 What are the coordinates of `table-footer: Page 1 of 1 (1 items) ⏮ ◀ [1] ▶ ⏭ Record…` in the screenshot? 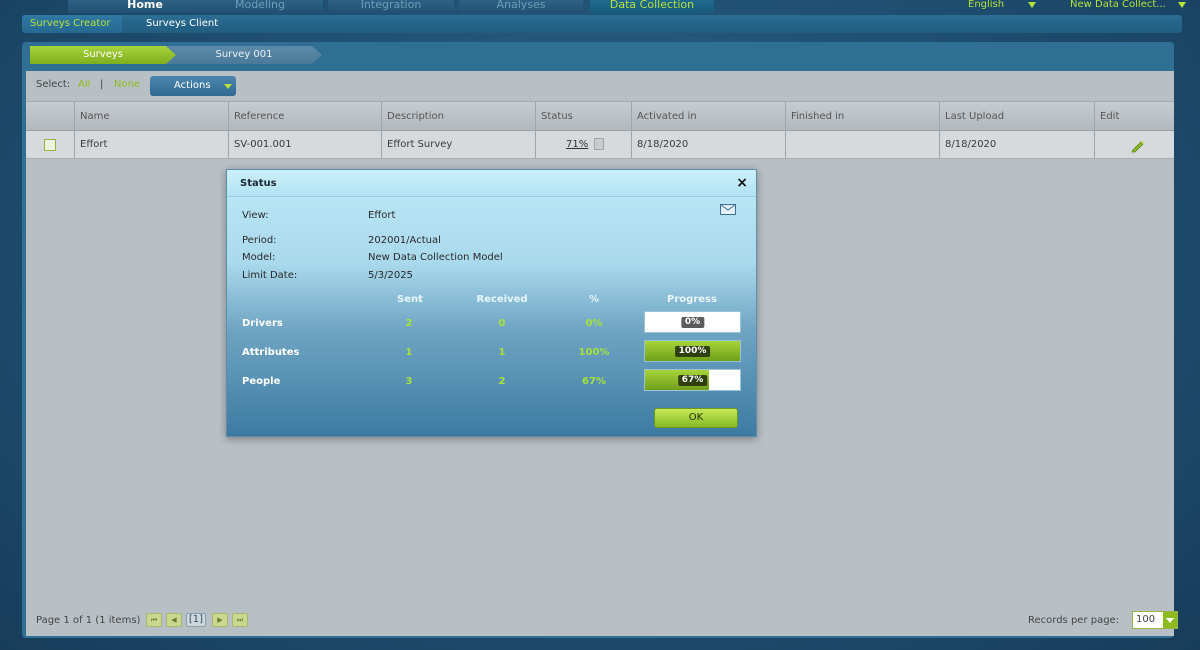 It's located at (607, 621).